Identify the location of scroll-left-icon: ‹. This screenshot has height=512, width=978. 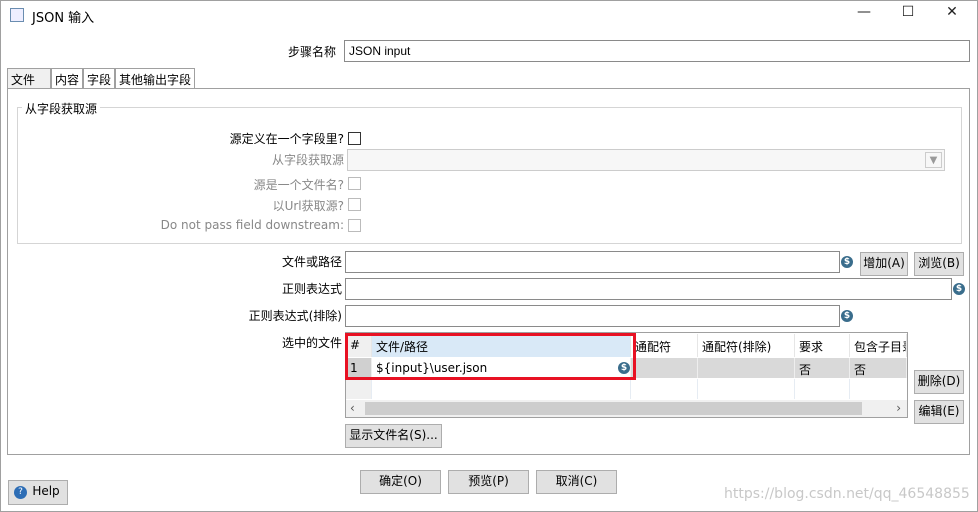
(352, 408).